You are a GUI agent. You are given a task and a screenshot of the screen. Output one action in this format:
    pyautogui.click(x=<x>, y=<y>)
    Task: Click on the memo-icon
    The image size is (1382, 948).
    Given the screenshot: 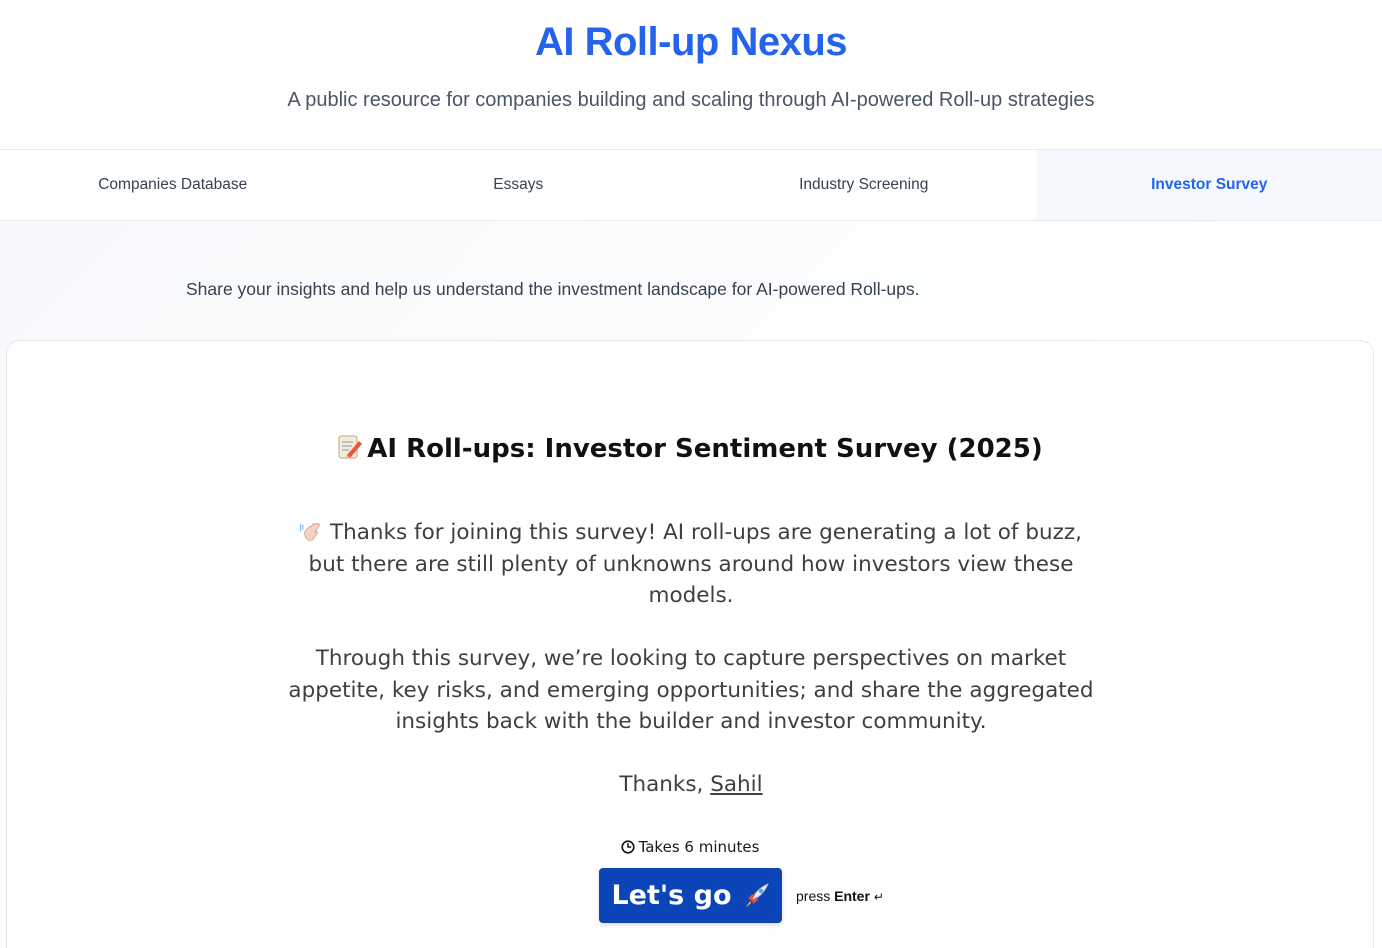 What is the action you would take?
    pyautogui.click(x=350, y=447)
    